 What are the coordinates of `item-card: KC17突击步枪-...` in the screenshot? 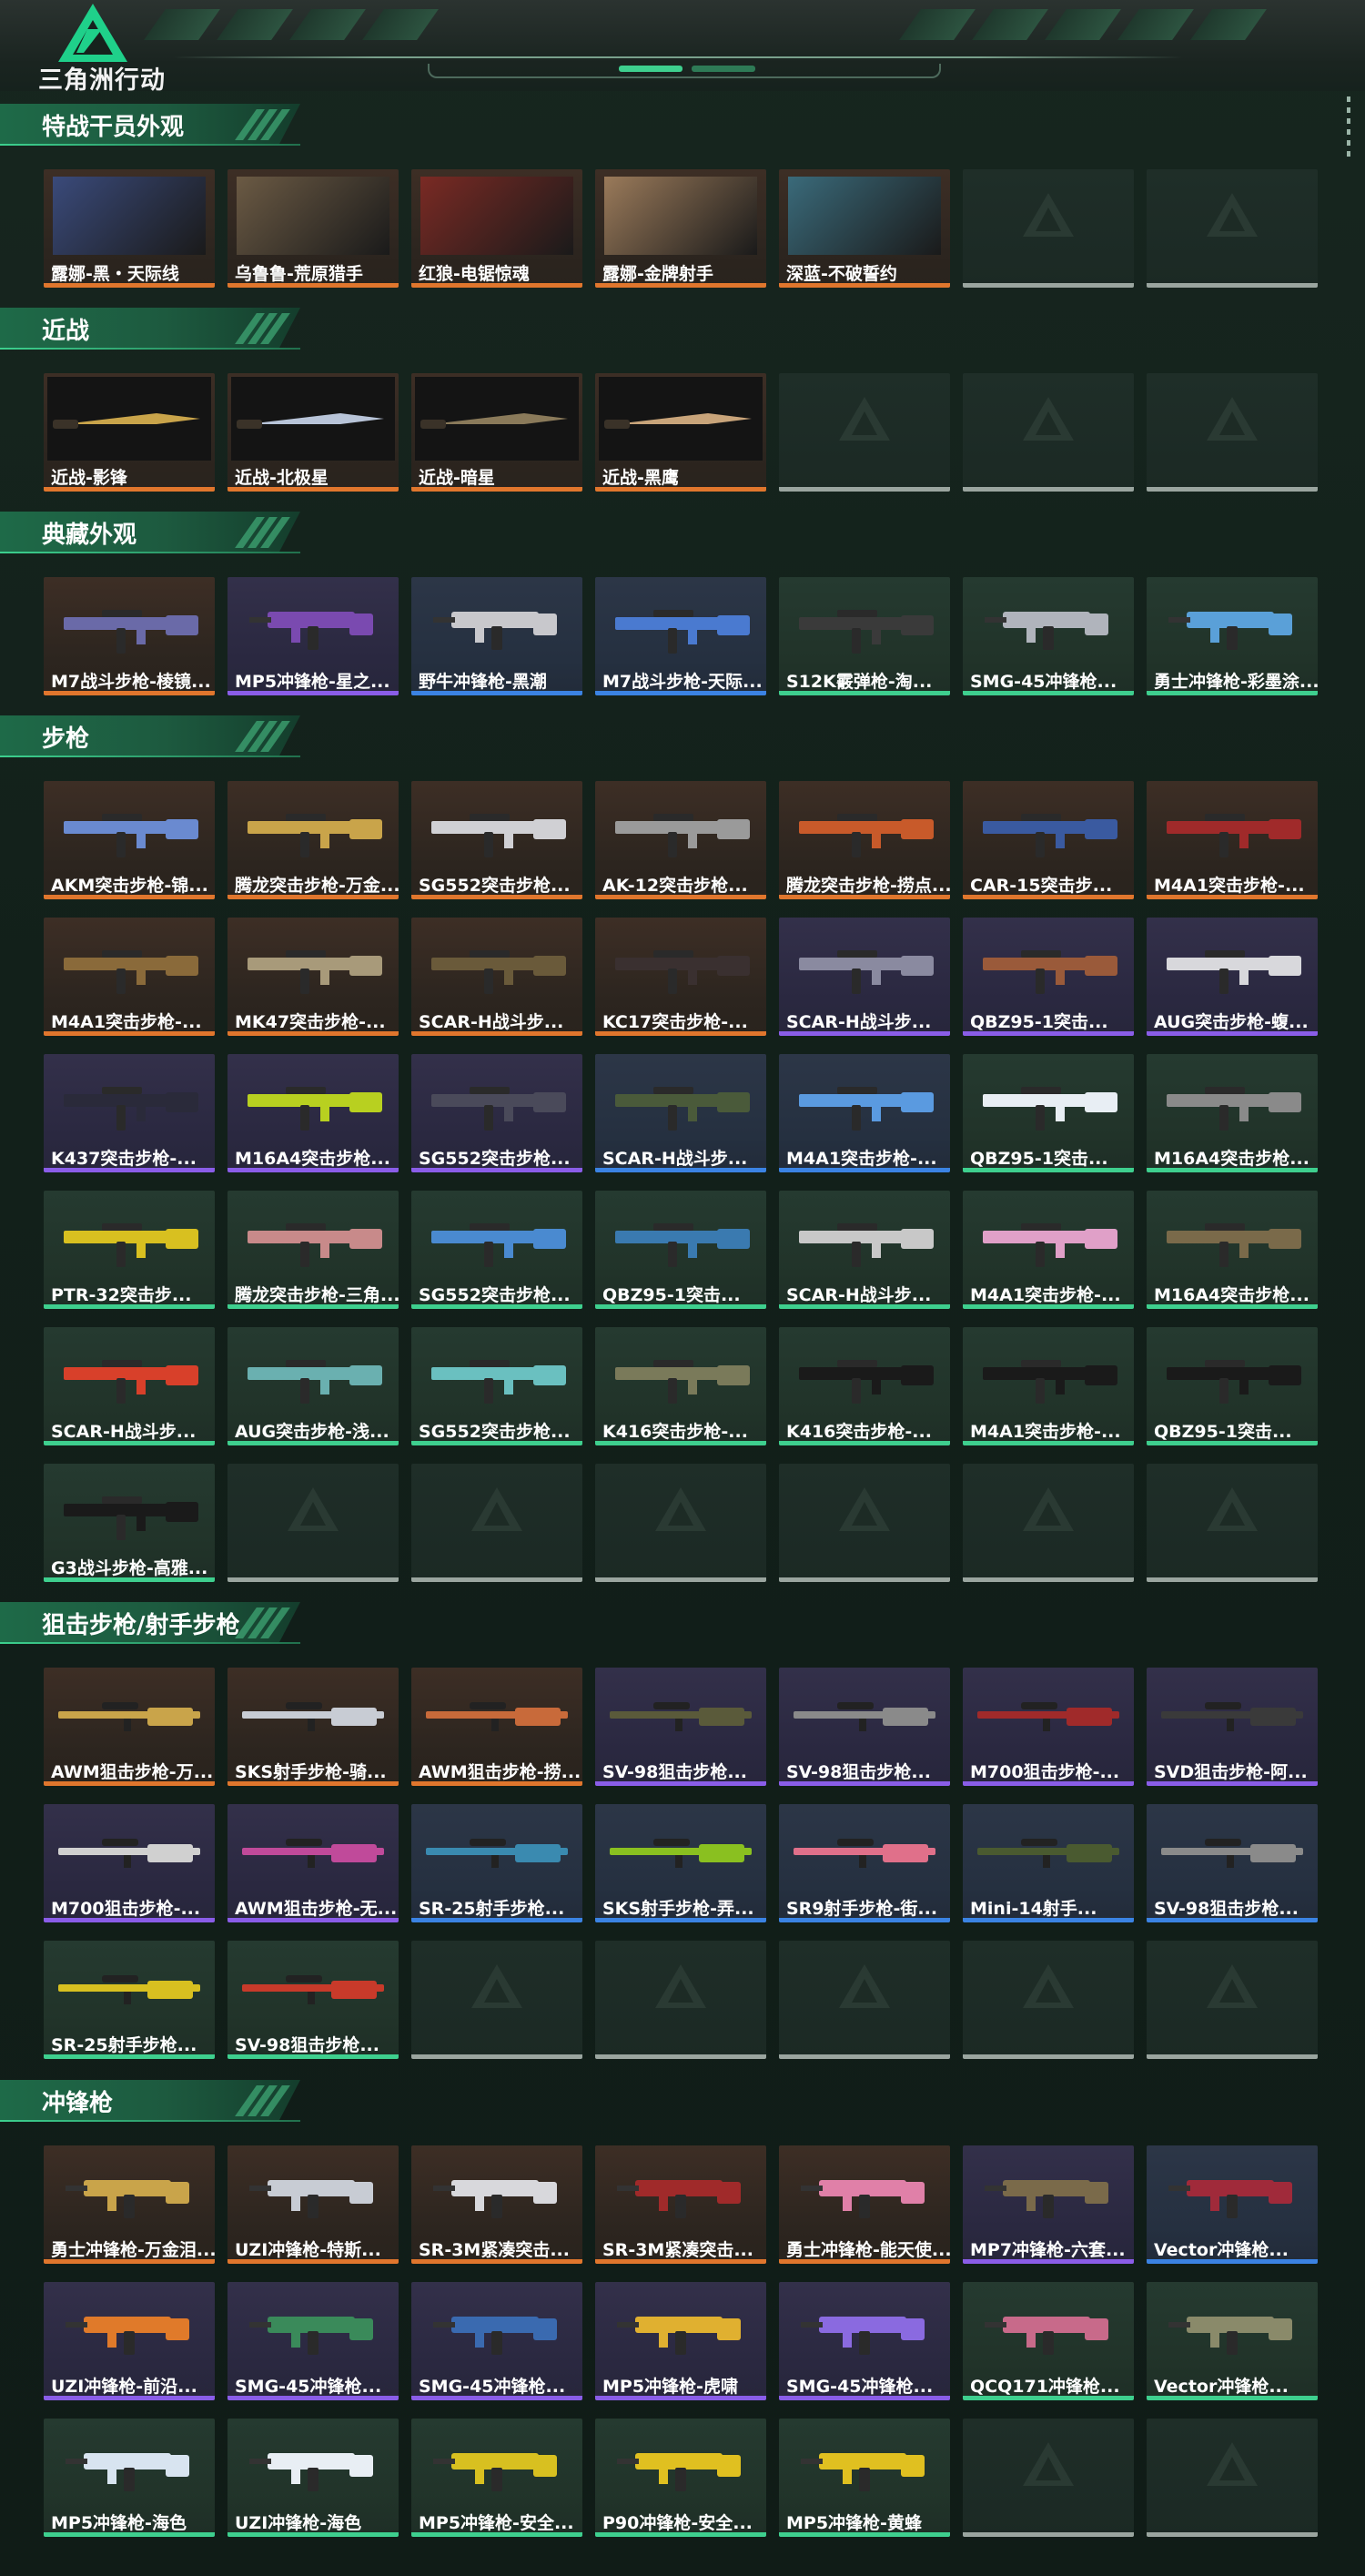 It's located at (680, 977).